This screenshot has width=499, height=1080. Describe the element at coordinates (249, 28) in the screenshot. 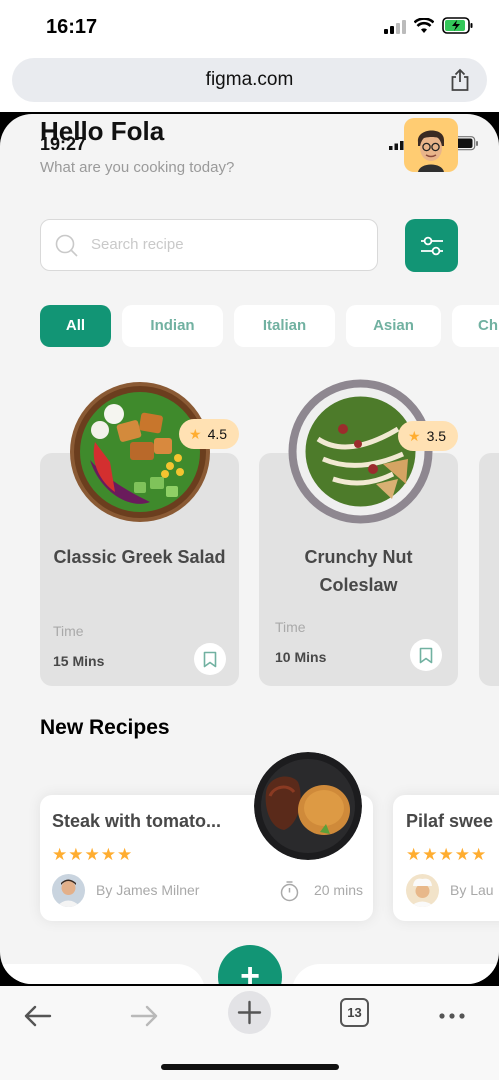

I see `ios-status-bar: 16:17` at that location.